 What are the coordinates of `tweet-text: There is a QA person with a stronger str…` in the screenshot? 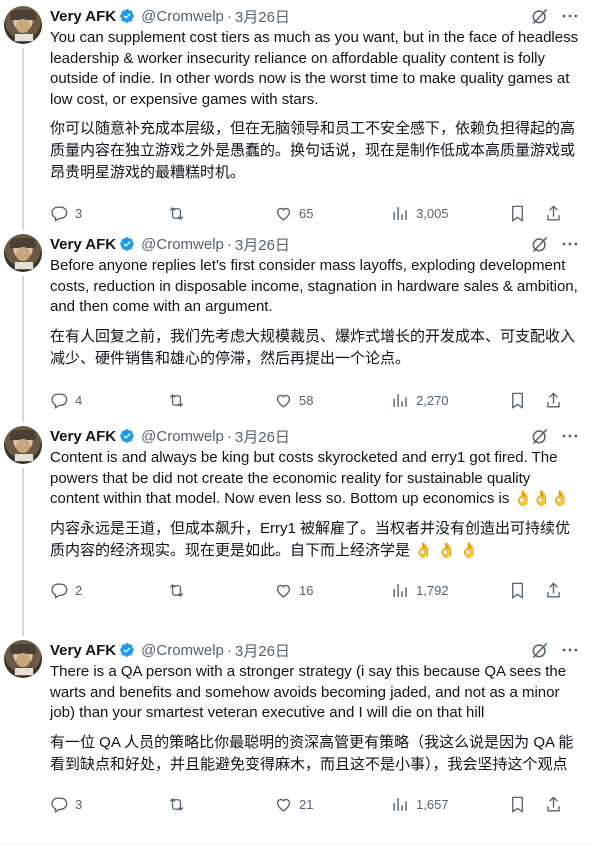 It's located at (308, 692).